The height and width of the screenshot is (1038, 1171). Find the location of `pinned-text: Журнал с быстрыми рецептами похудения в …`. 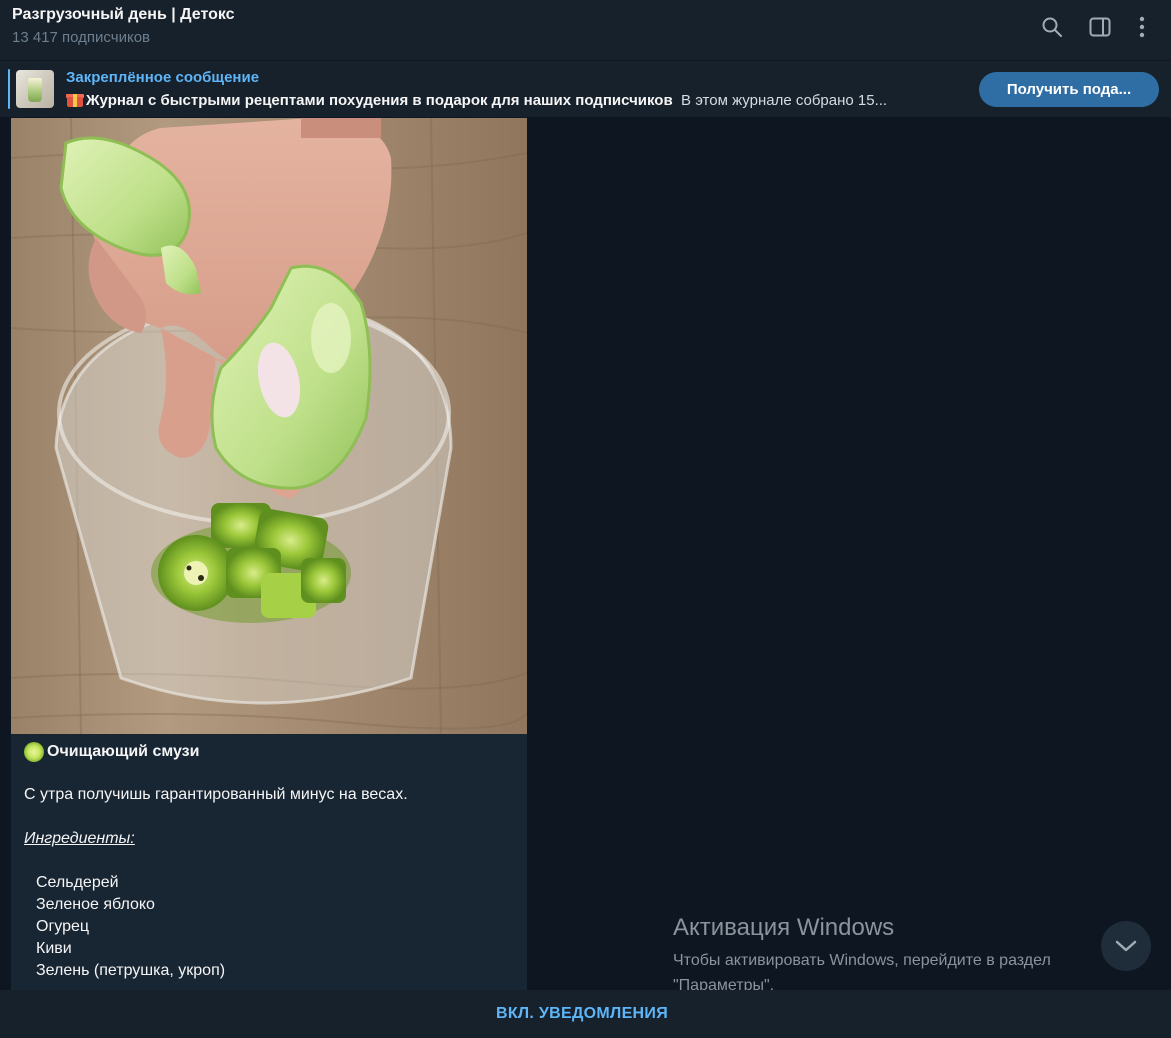

pinned-text: Журнал с быстрыми рецептами похудения в … is located at coordinates (518, 100).